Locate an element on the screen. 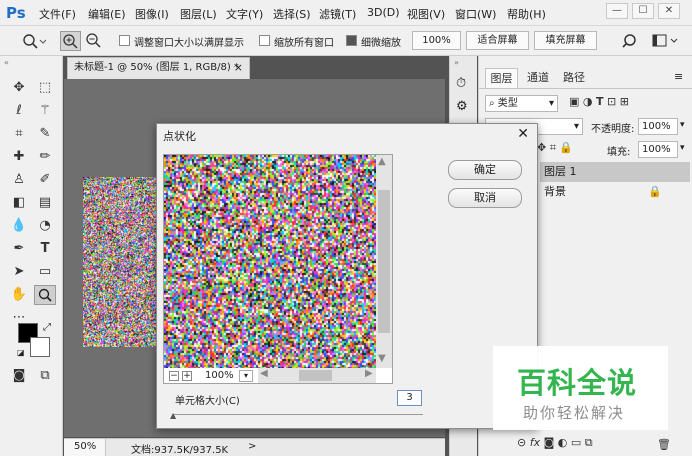  crop-tool-icon: ⌗ is located at coordinates (19, 134).